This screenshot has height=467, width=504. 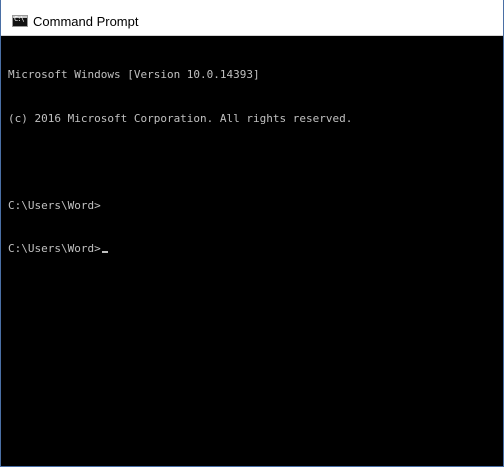 I want to click on command-line-prompt: C:\Users\Word>, so click(x=253, y=249).